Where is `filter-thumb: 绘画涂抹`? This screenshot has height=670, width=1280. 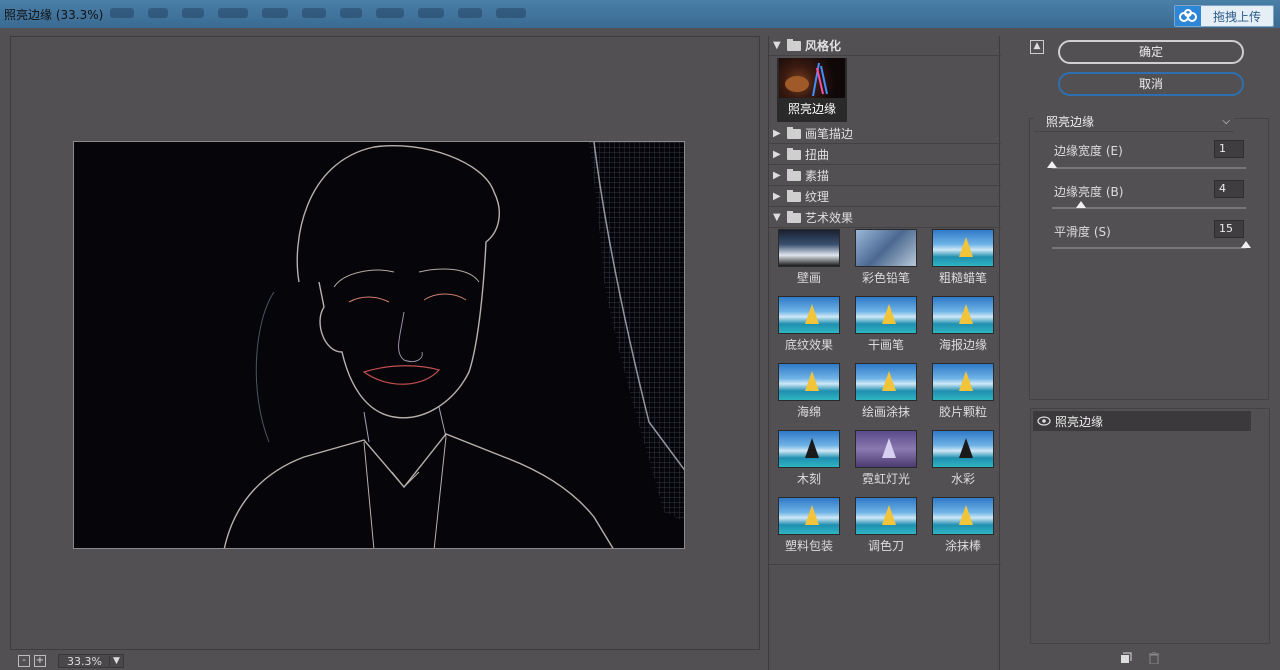 filter-thumb: 绘画涂抹 is located at coordinates (886, 392).